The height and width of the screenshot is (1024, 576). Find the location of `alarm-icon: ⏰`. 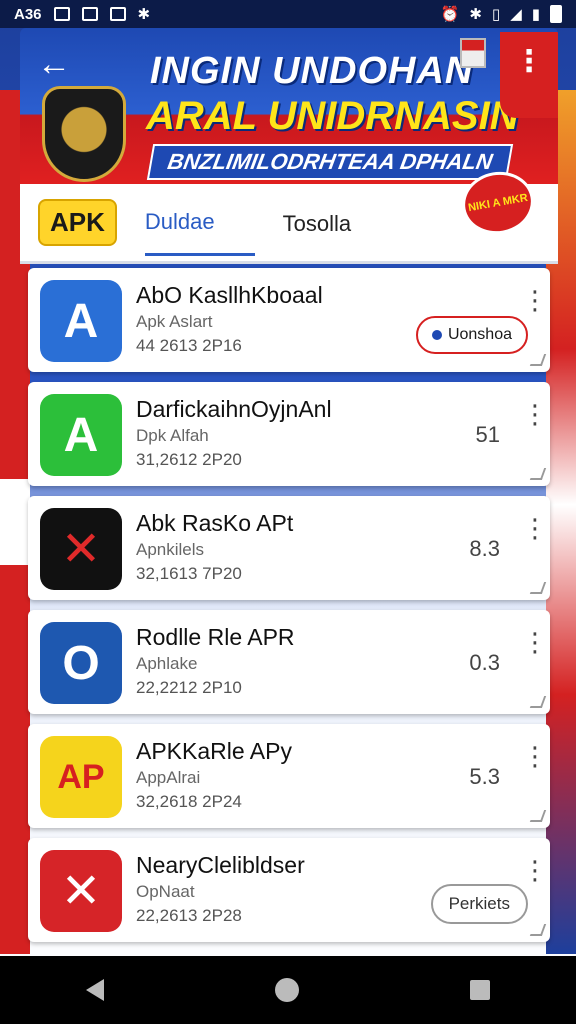

alarm-icon: ⏰ is located at coordinates (450, 14).